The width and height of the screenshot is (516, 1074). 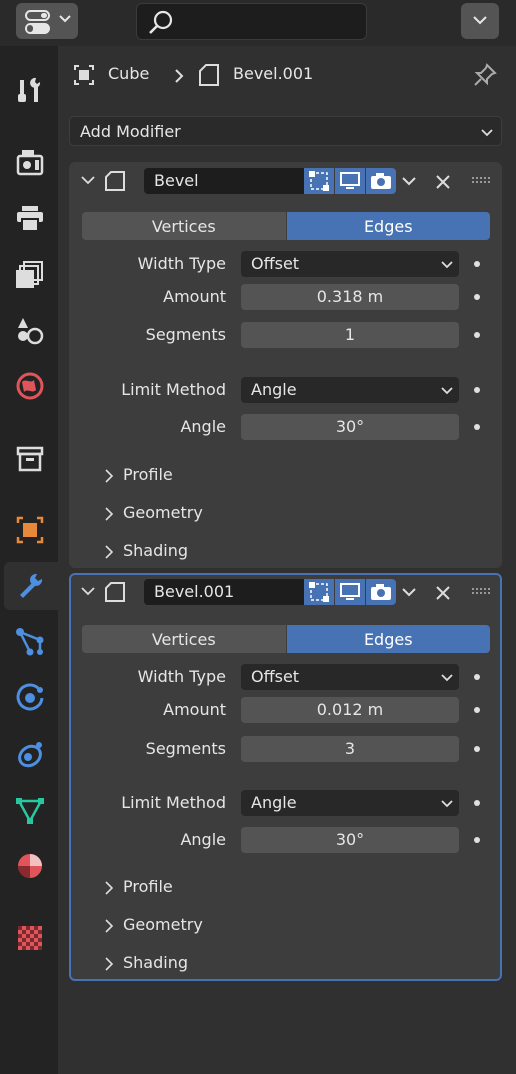 I want to click on segments-field: 3, so click(x=350, y=749).